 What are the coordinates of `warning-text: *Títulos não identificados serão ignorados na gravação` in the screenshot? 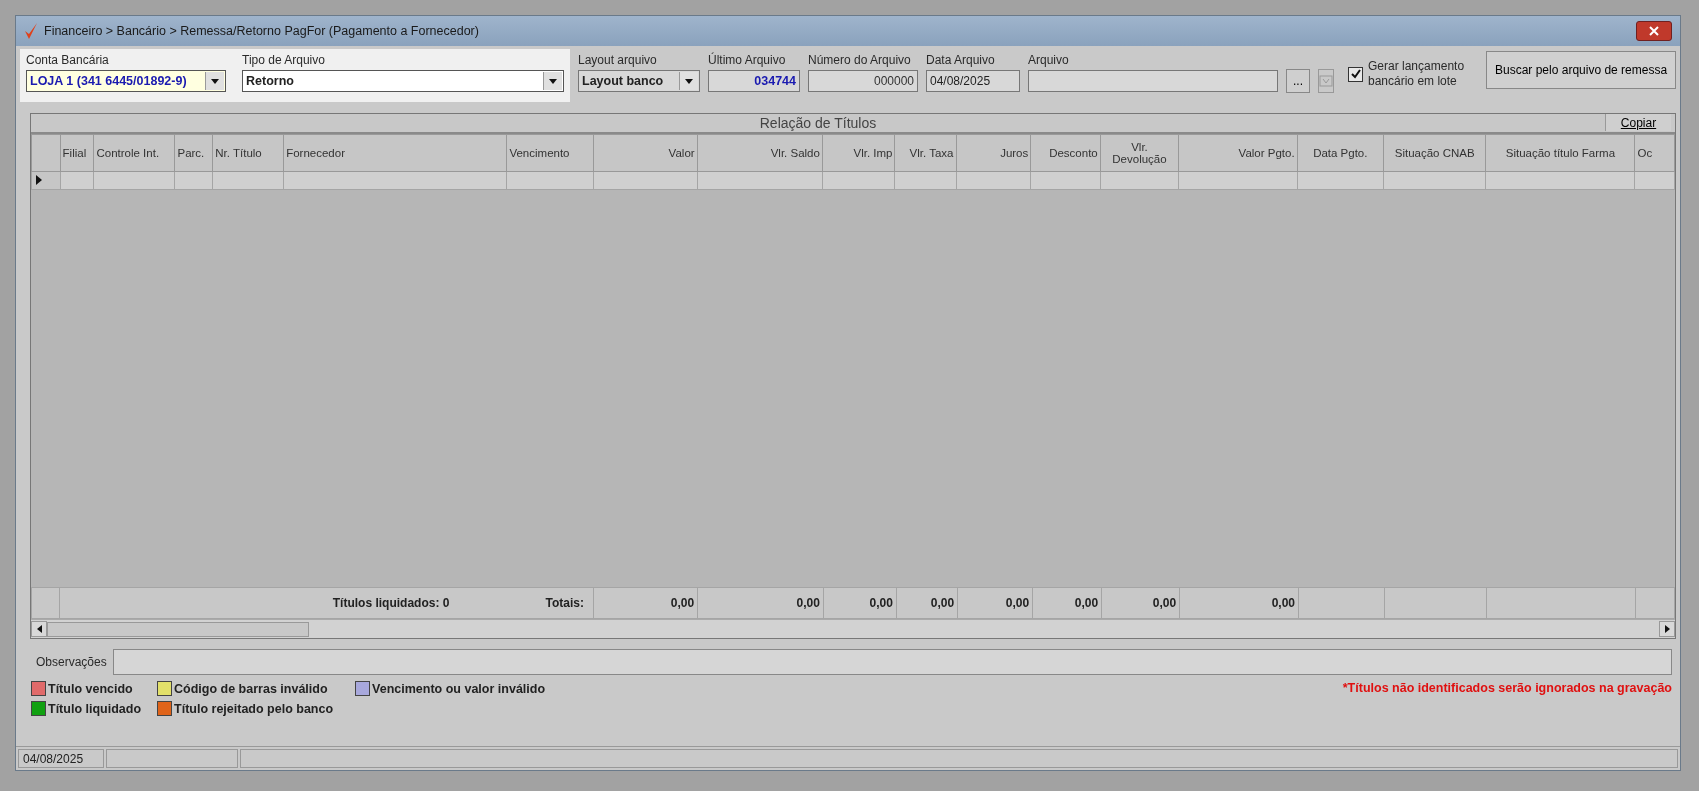 It's located at (1507, 689).